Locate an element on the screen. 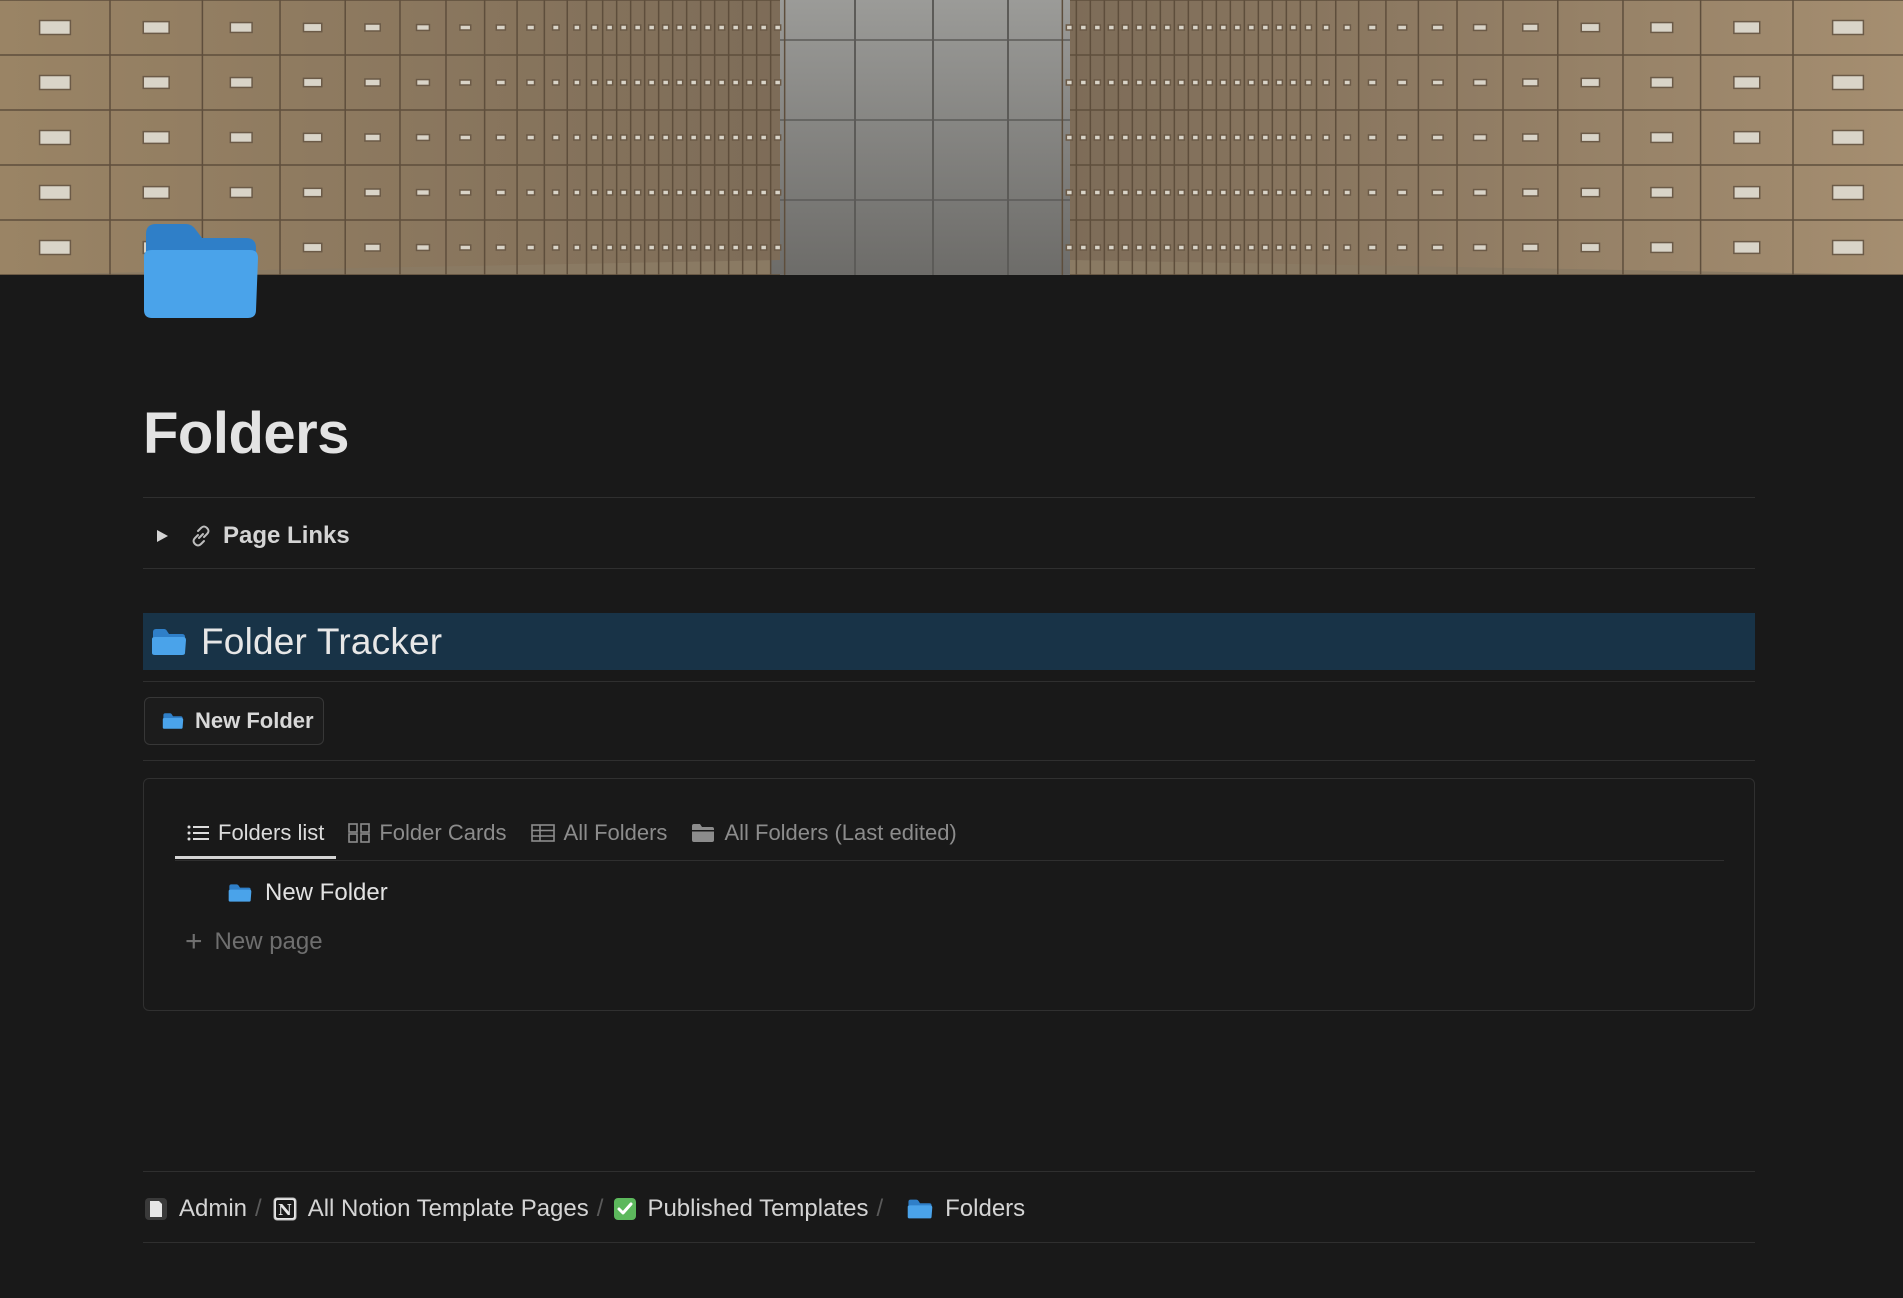  list-item: New Folder is located at coordinates (308, 893).